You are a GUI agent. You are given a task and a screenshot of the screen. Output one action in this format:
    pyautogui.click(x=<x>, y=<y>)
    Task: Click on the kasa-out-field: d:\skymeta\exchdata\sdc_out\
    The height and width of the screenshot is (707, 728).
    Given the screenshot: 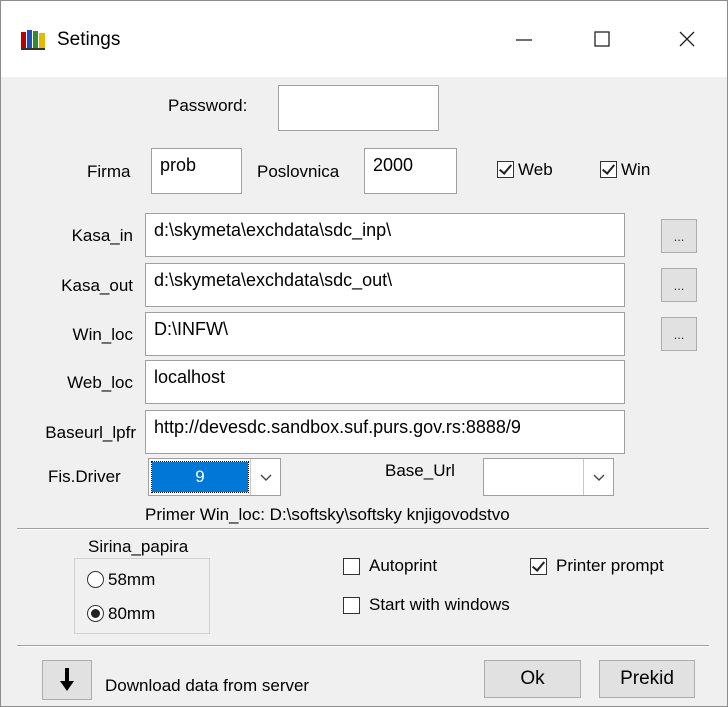 What is the action you would take?
    pyautogui.click(x=385, y=285)
    